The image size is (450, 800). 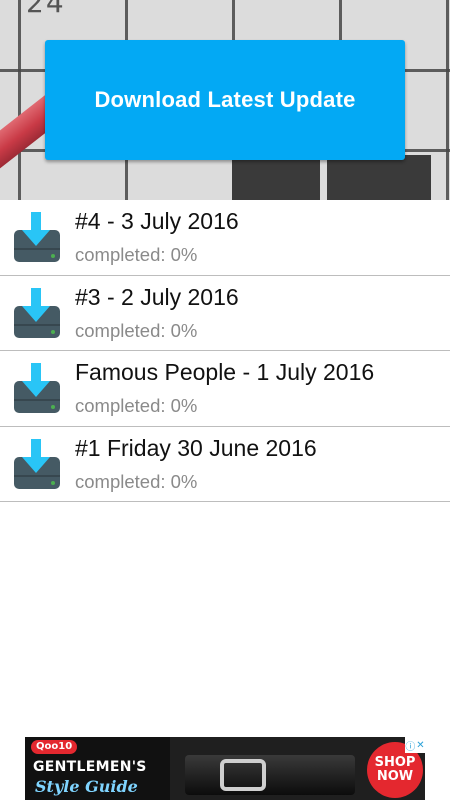 What do you see at coordinates (420, 745) in the screenshot?
I see `close-icon: ✕` at bounding box center [420, 745].